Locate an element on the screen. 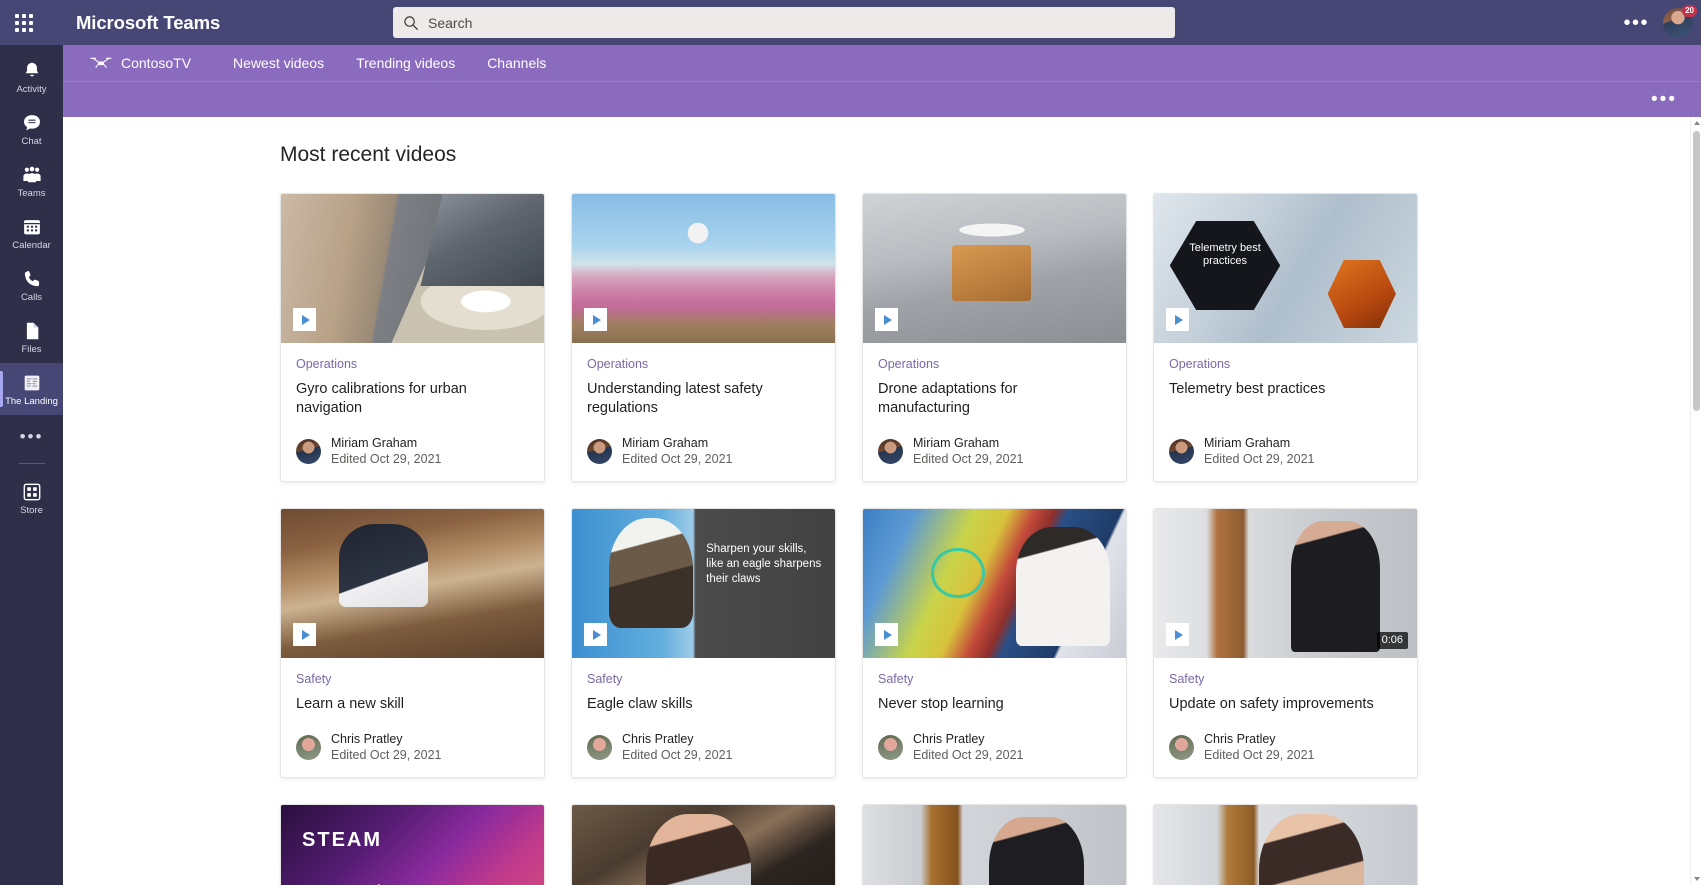 This screenshot has height=885, width=1701. thumbnail-overlay-text: STEAM is located at coordinates (342, 839).